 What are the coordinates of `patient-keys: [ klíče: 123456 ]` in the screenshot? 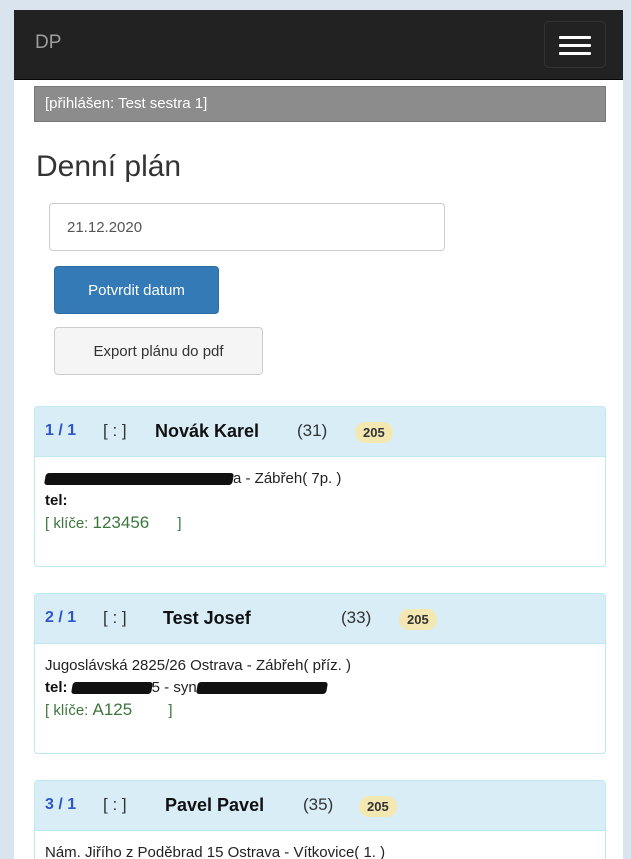 It's located at (113, 522).